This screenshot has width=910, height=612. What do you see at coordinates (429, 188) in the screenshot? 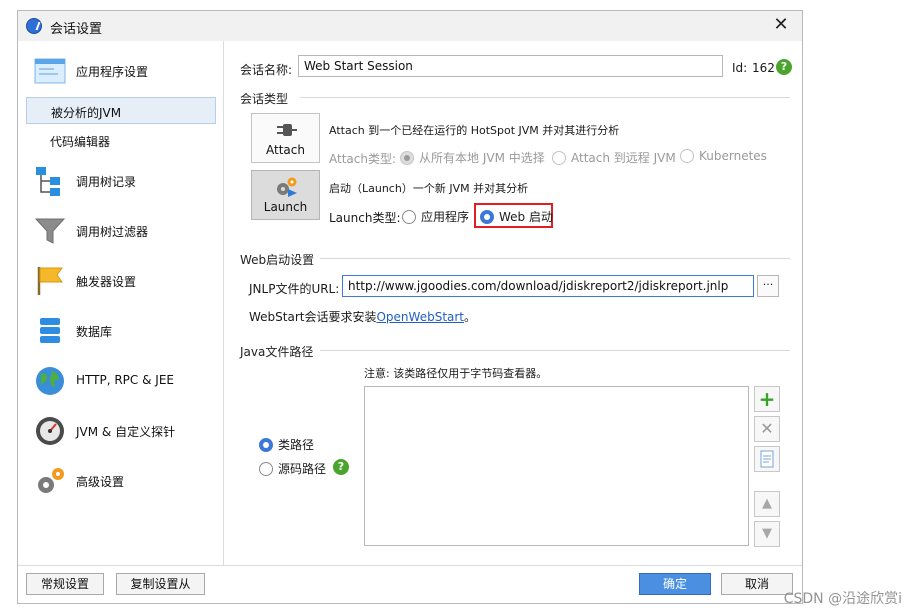
I see `launch-description: 启动（Launch）一个新 JVM 并对其分析` at bounding box center [429, 188].